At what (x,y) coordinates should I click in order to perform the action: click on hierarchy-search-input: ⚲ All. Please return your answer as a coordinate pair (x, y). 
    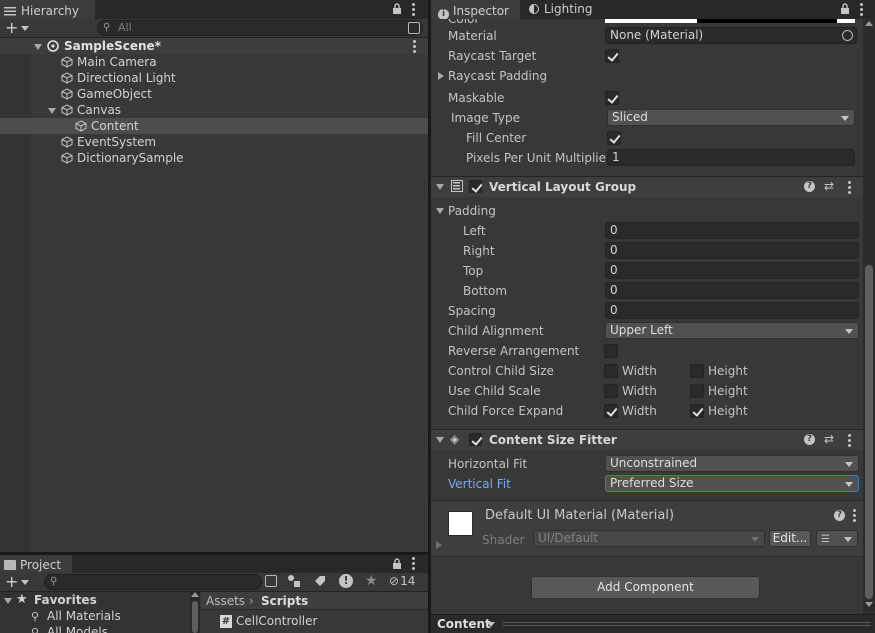
    Looking at the image, I should click on (260, 28).